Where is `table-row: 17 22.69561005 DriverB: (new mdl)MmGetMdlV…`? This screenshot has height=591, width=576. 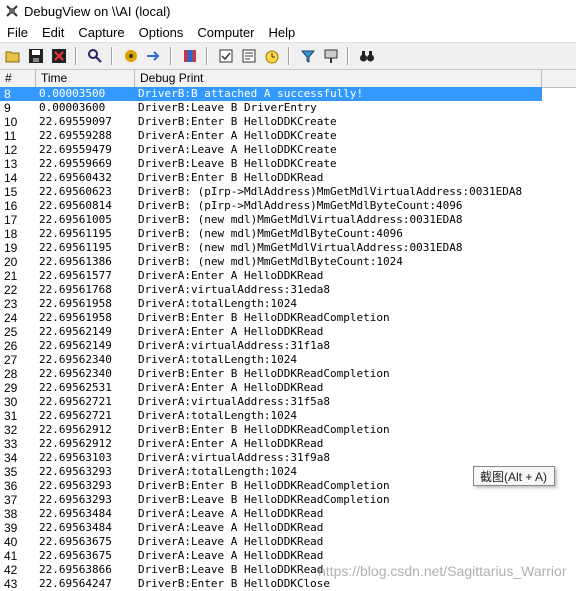
table-row: 17 22.69561005 DriverB: (new mdl)MmGetMdlV… is located at coordinates (288, 220).